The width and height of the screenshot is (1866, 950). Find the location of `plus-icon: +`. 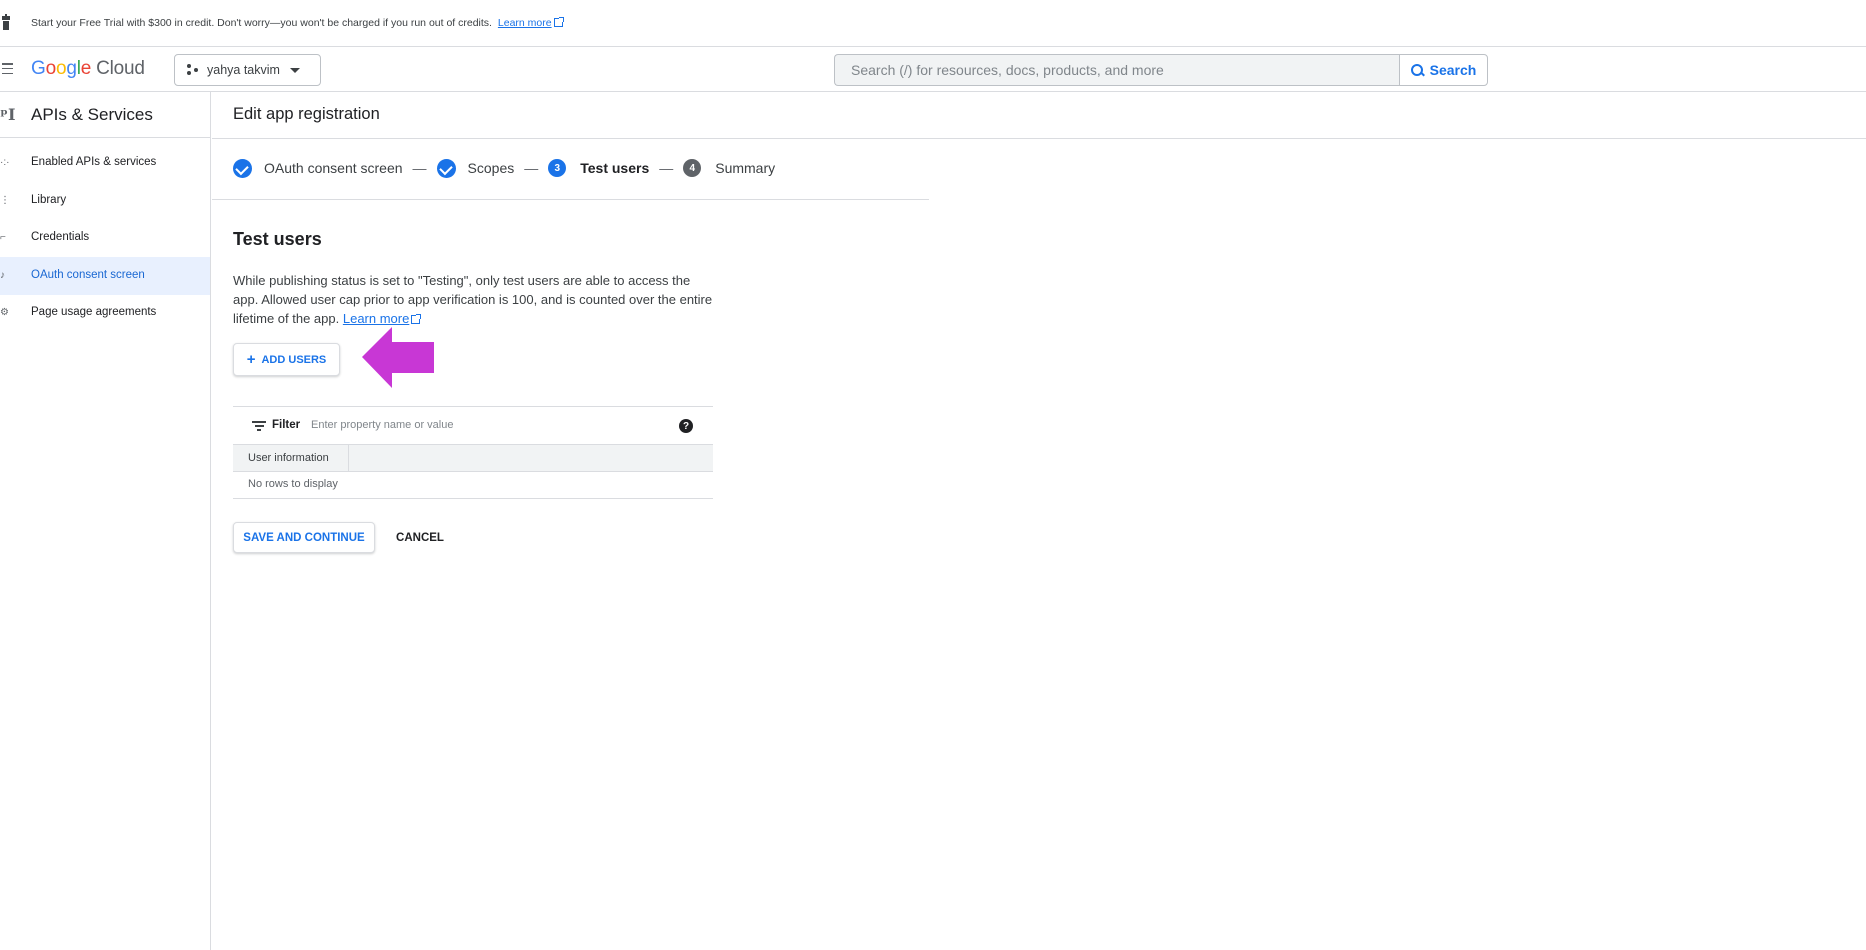

plus-icon: + is located at coordinates (251, 359).